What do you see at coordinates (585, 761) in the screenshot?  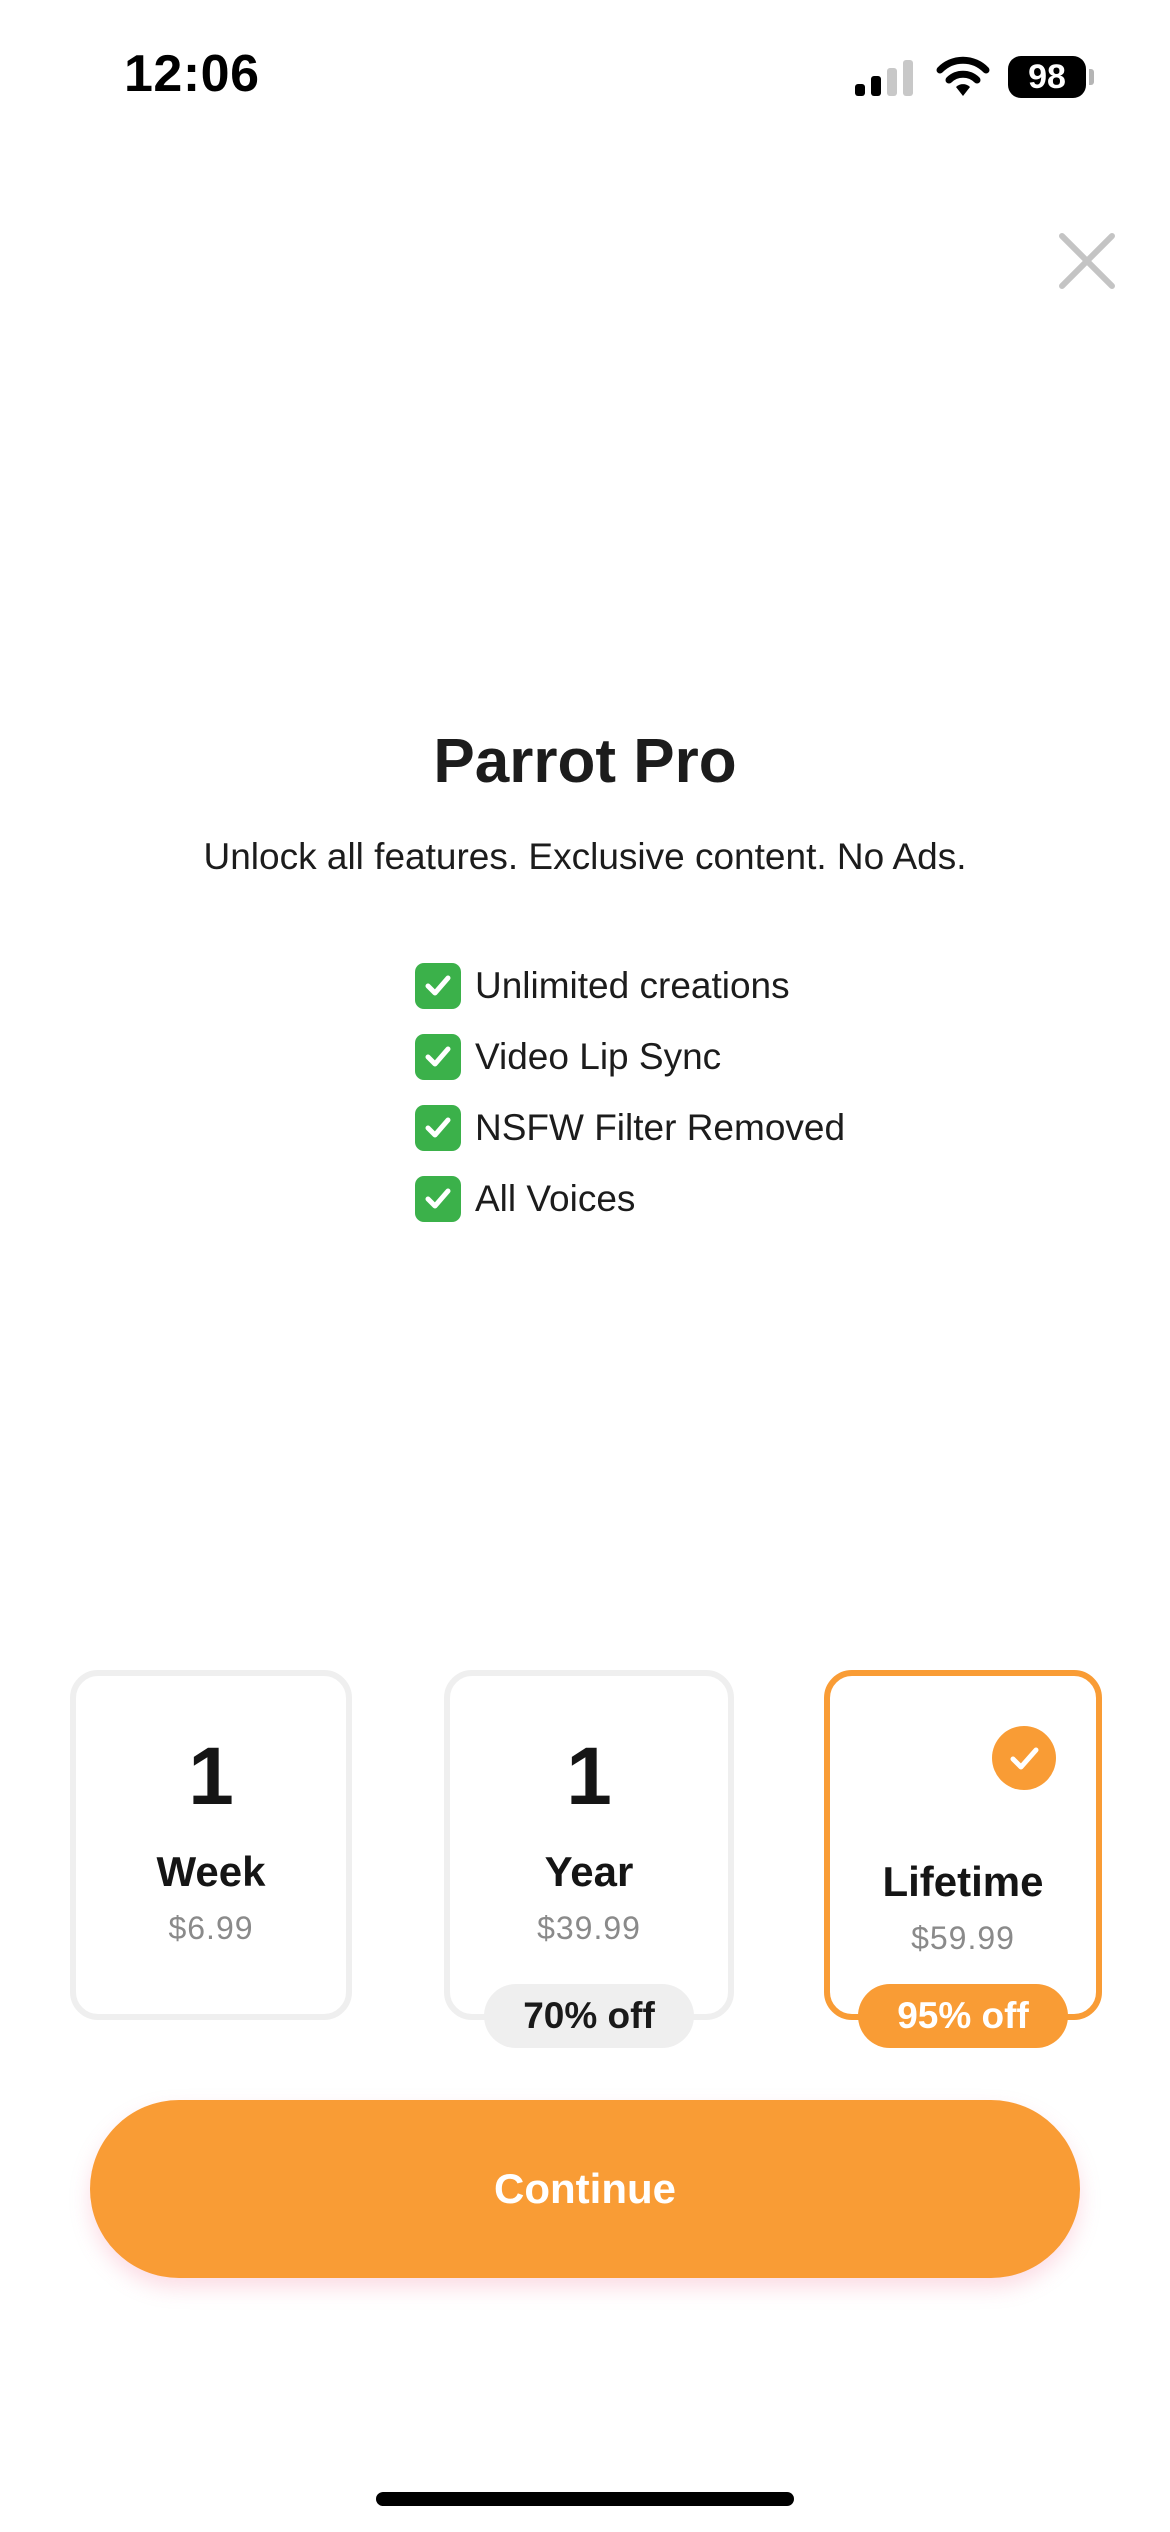 I see `page-title: Parrot Pro` at bounding box center [585, 761].